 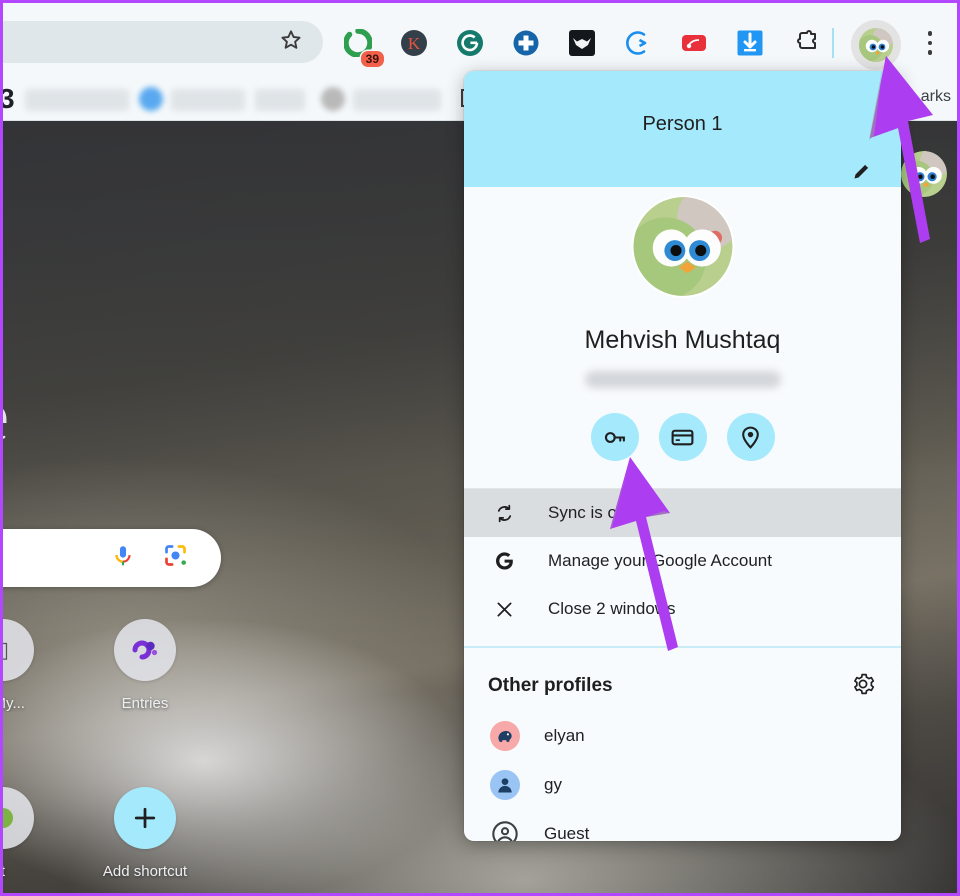 What do you see at coordinates (163, 42) in the screenshot?
I see `address-bar` at bounding box center [163, 42].